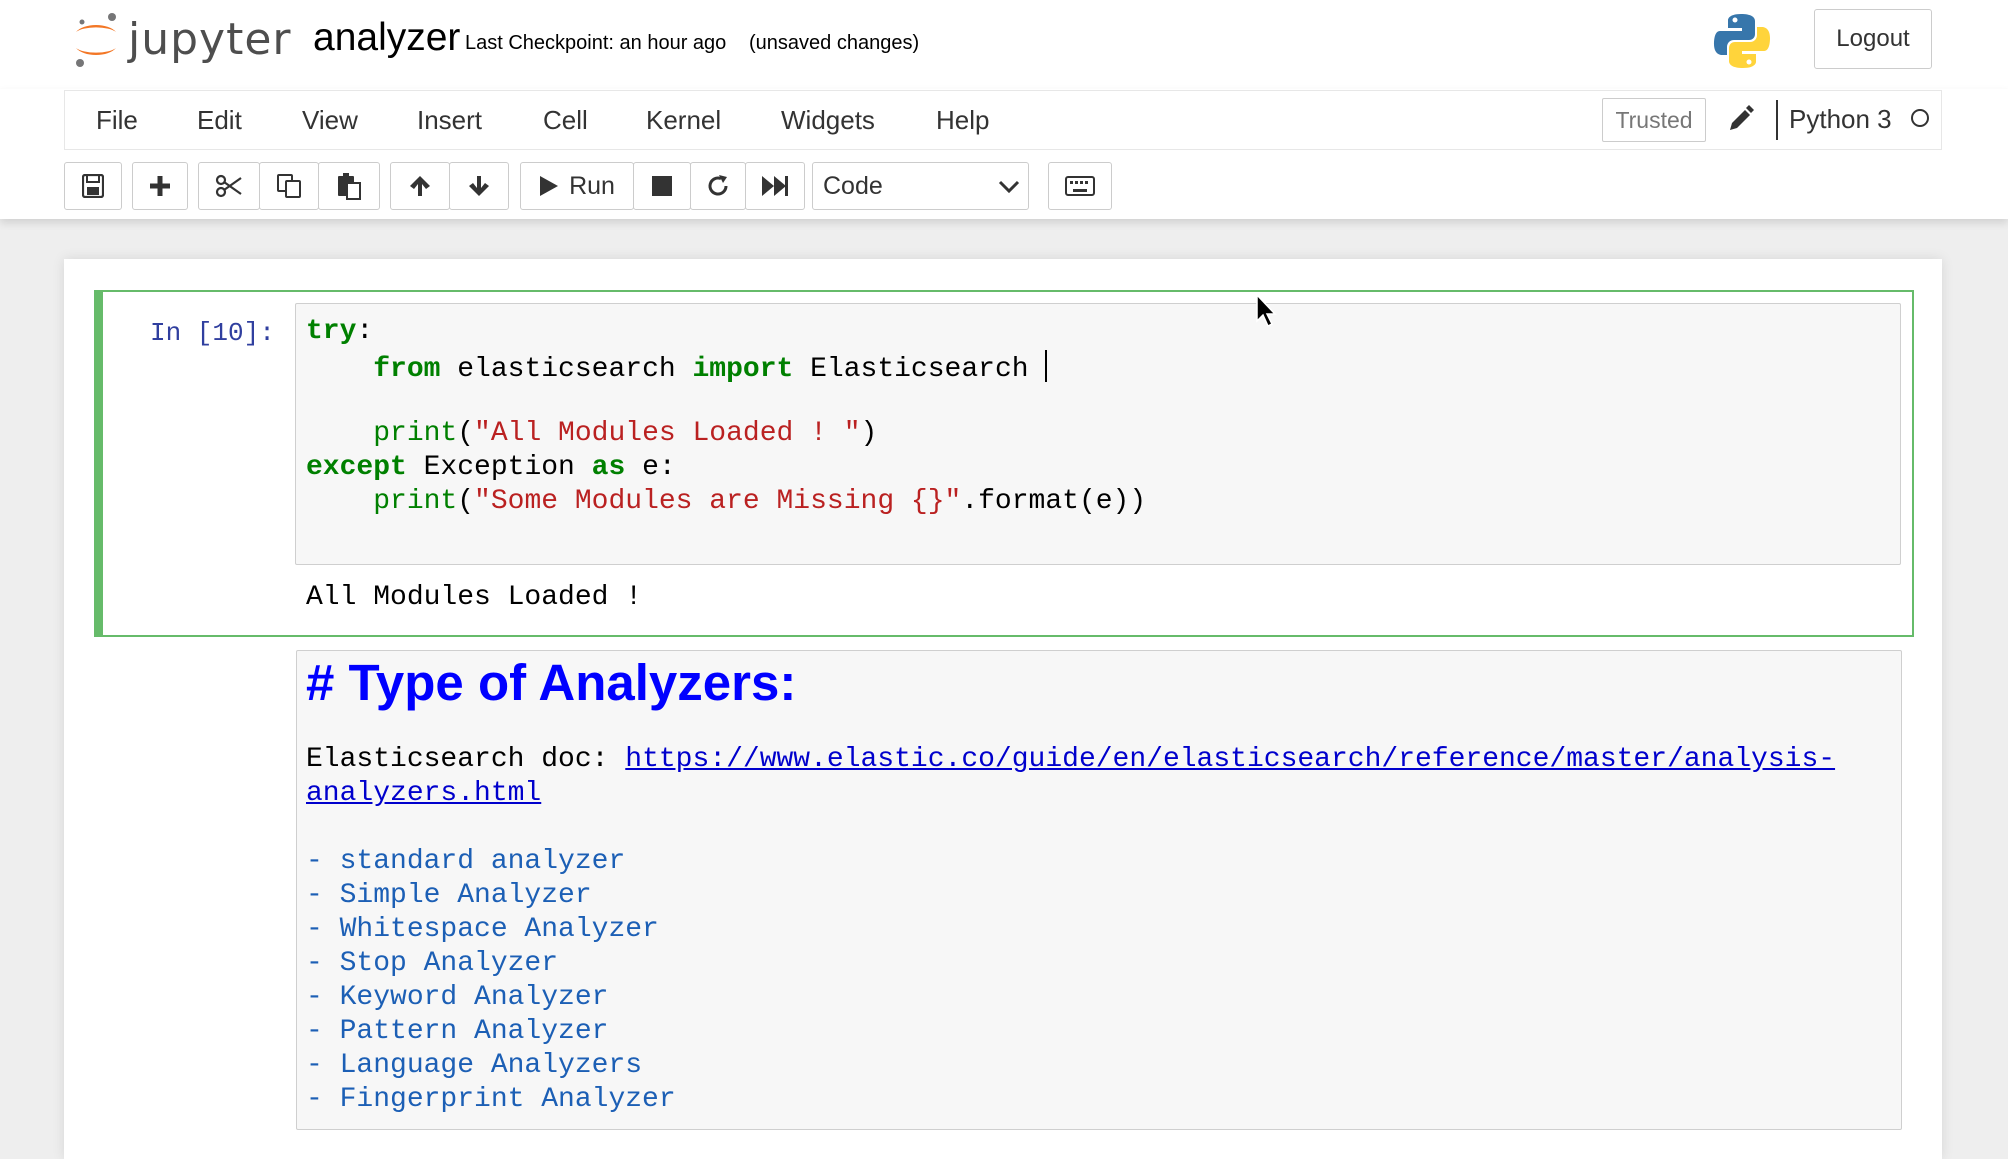 Image resolution: width=2008 pixels, height=1159 pixels. I want to click on kernel-name: Python 3, so click(1840, 119).